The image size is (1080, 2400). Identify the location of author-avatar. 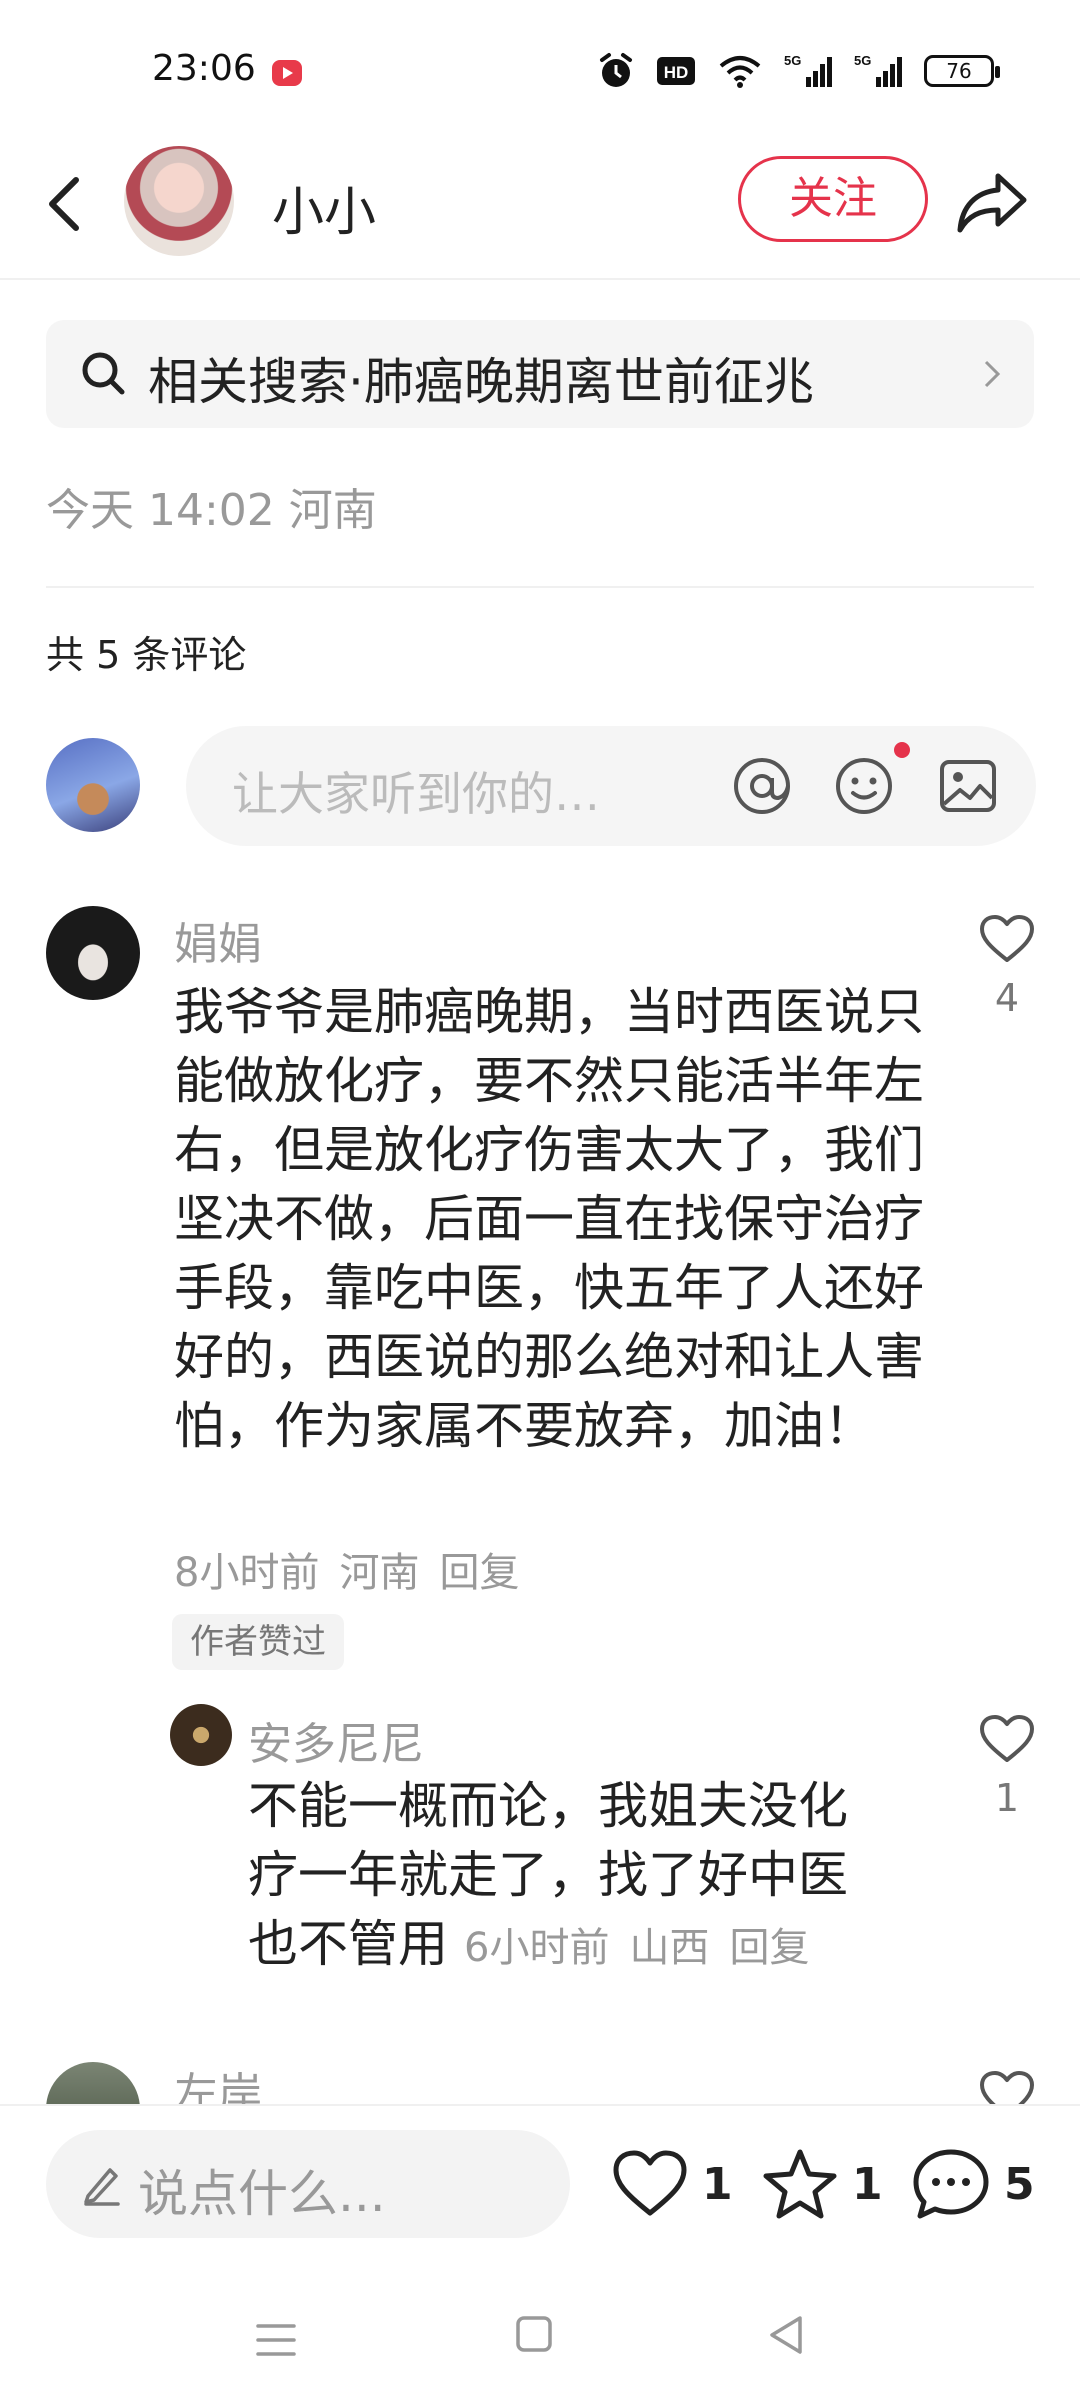
(179, 201).